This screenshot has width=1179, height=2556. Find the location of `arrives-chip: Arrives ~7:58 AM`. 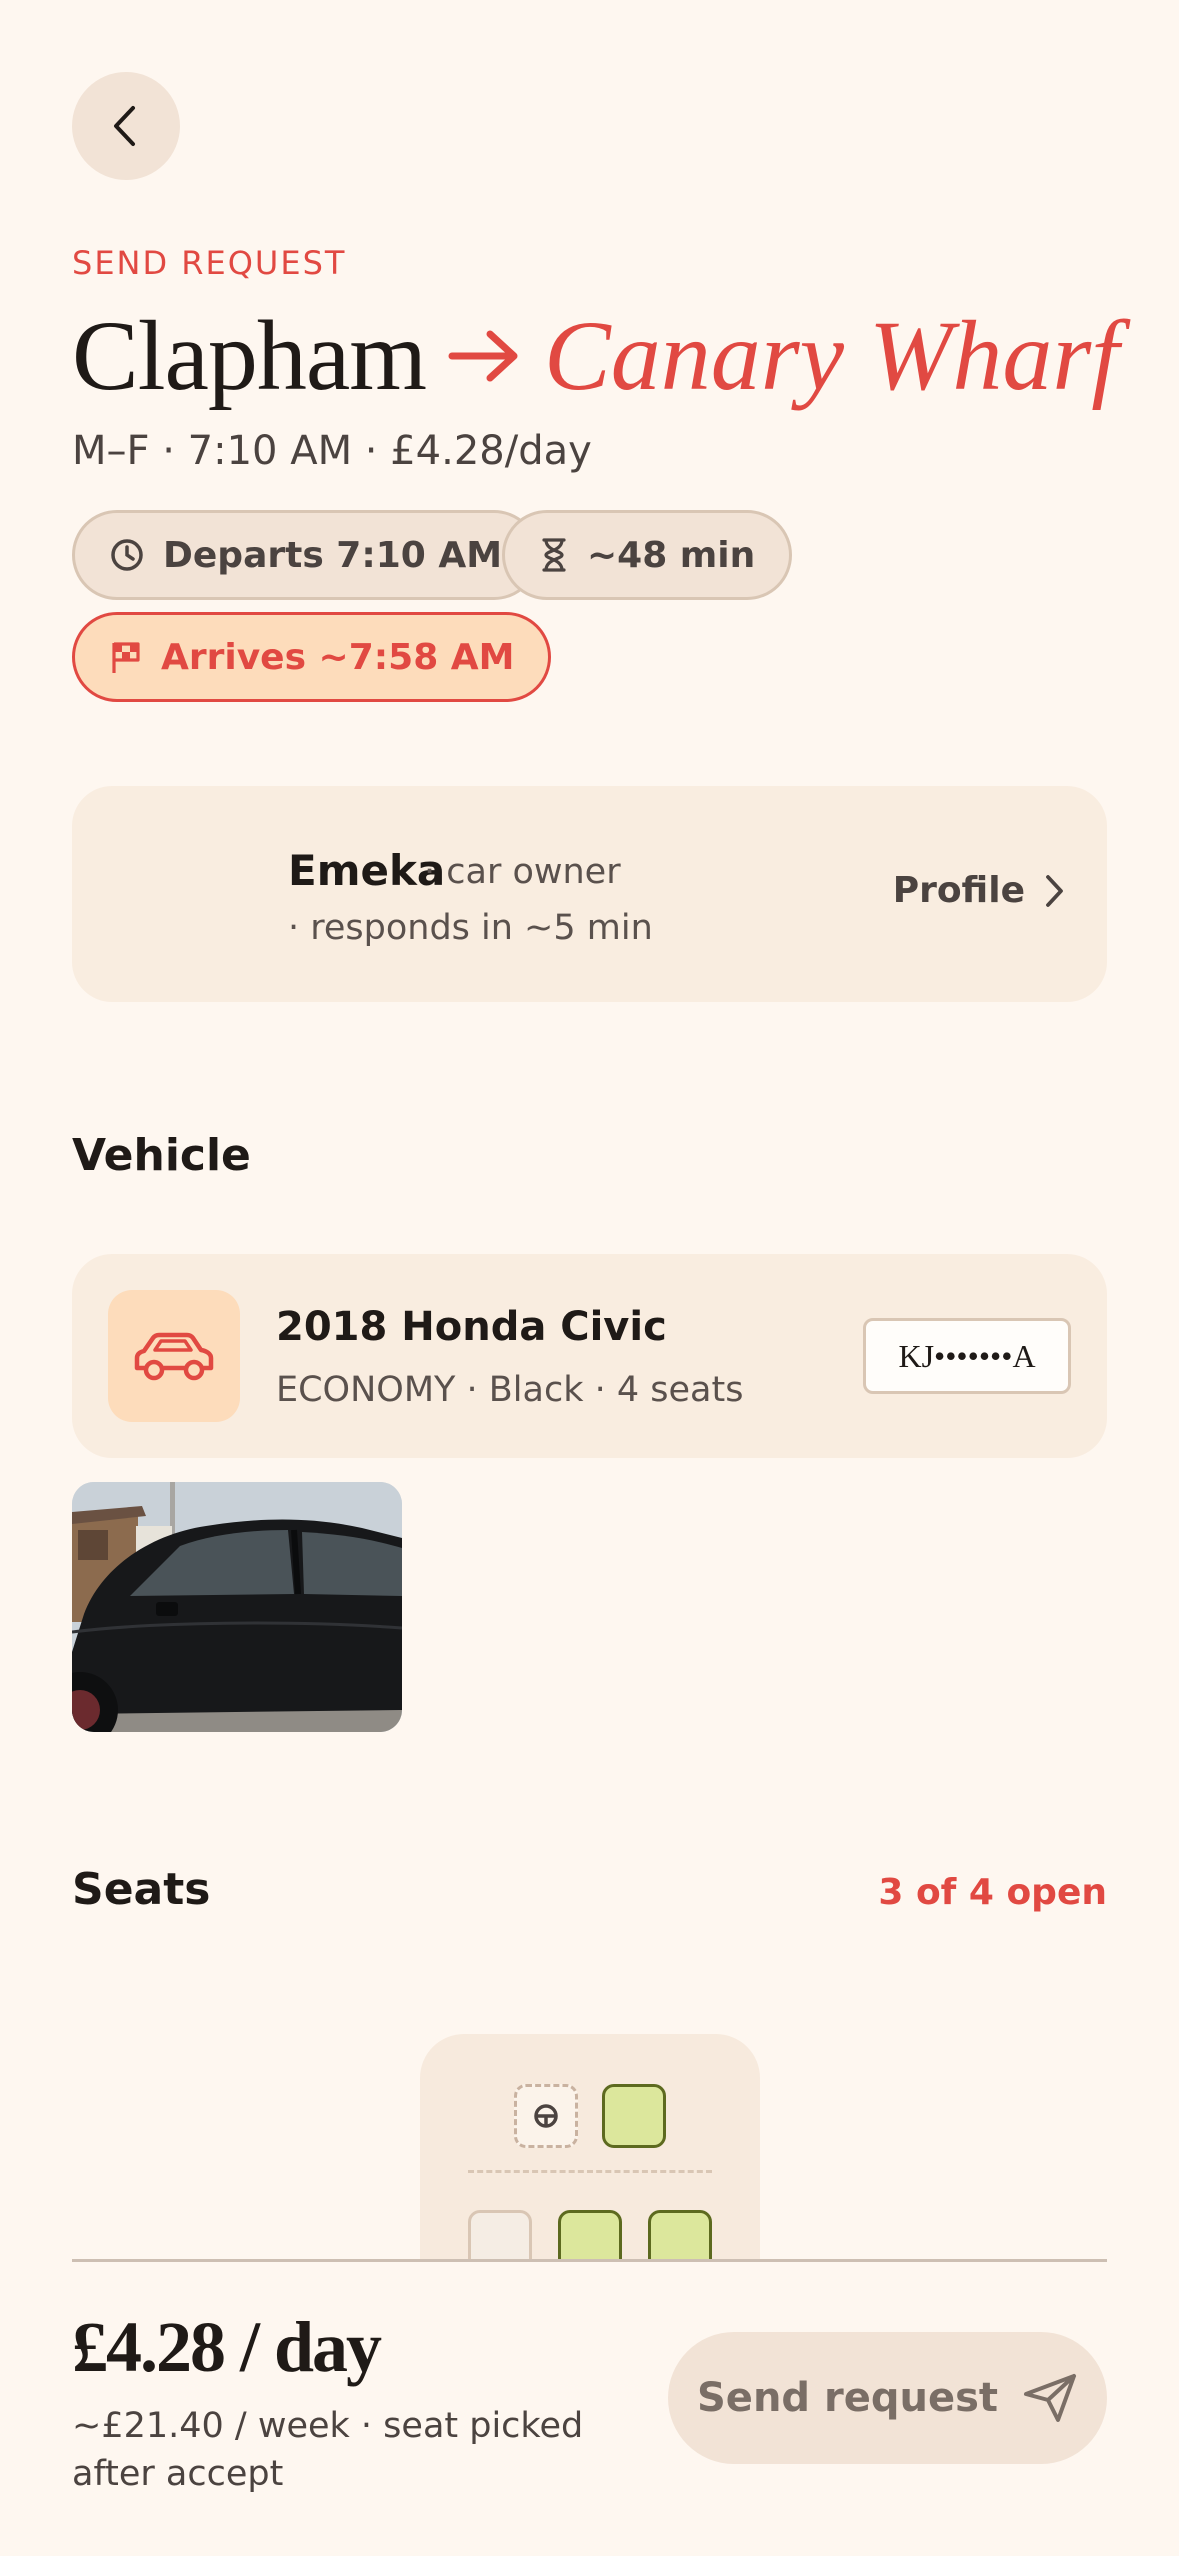

arrives-chip: Arrives ~7:58 AM is located at coordinates (312, 657).